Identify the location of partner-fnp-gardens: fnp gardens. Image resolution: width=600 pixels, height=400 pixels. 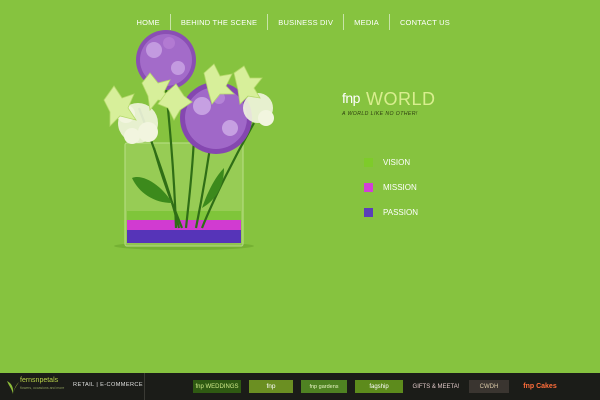
(324, 386).